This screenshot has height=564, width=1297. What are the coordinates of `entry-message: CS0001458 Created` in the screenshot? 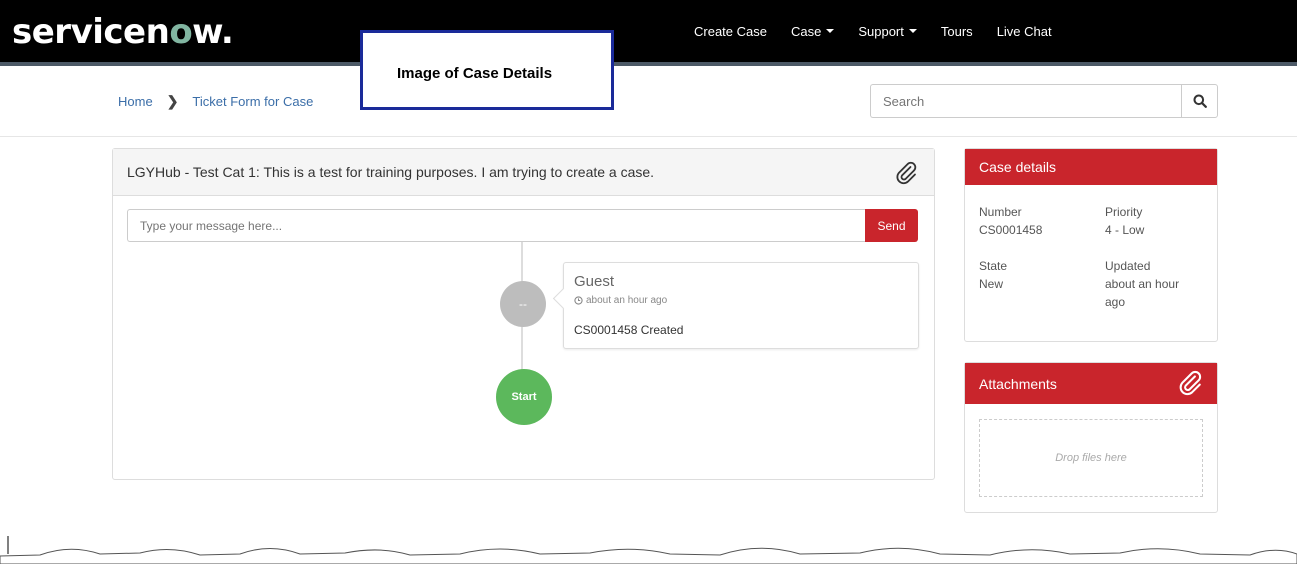 It's located at (629, 330).